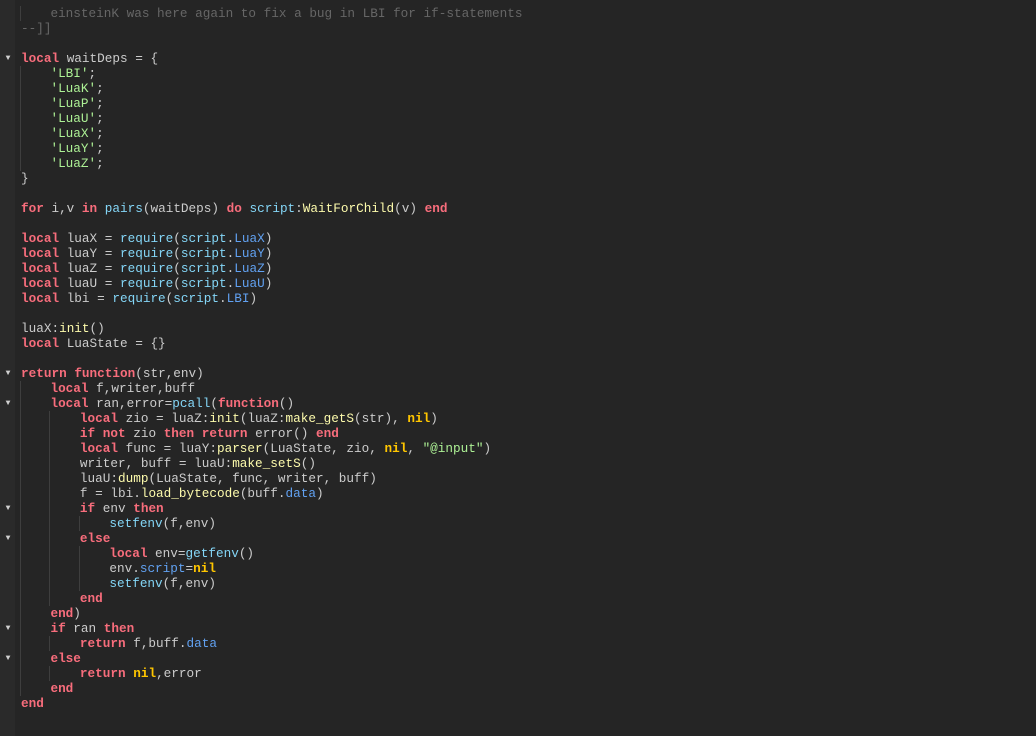 The image size is (1036, 736). What do you see at coordinates (521, 508) in the screenshot?
I see `code-line: ▼ if env then` at bounding box center [521, 508].